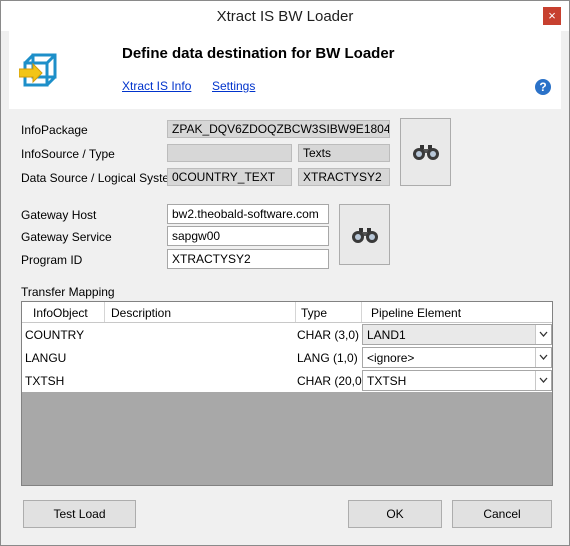  What do you see at coordinates (248, 236) in the screenshot?
I see `gateway-service-input: sapgw00` at bounding box center [248, 236].